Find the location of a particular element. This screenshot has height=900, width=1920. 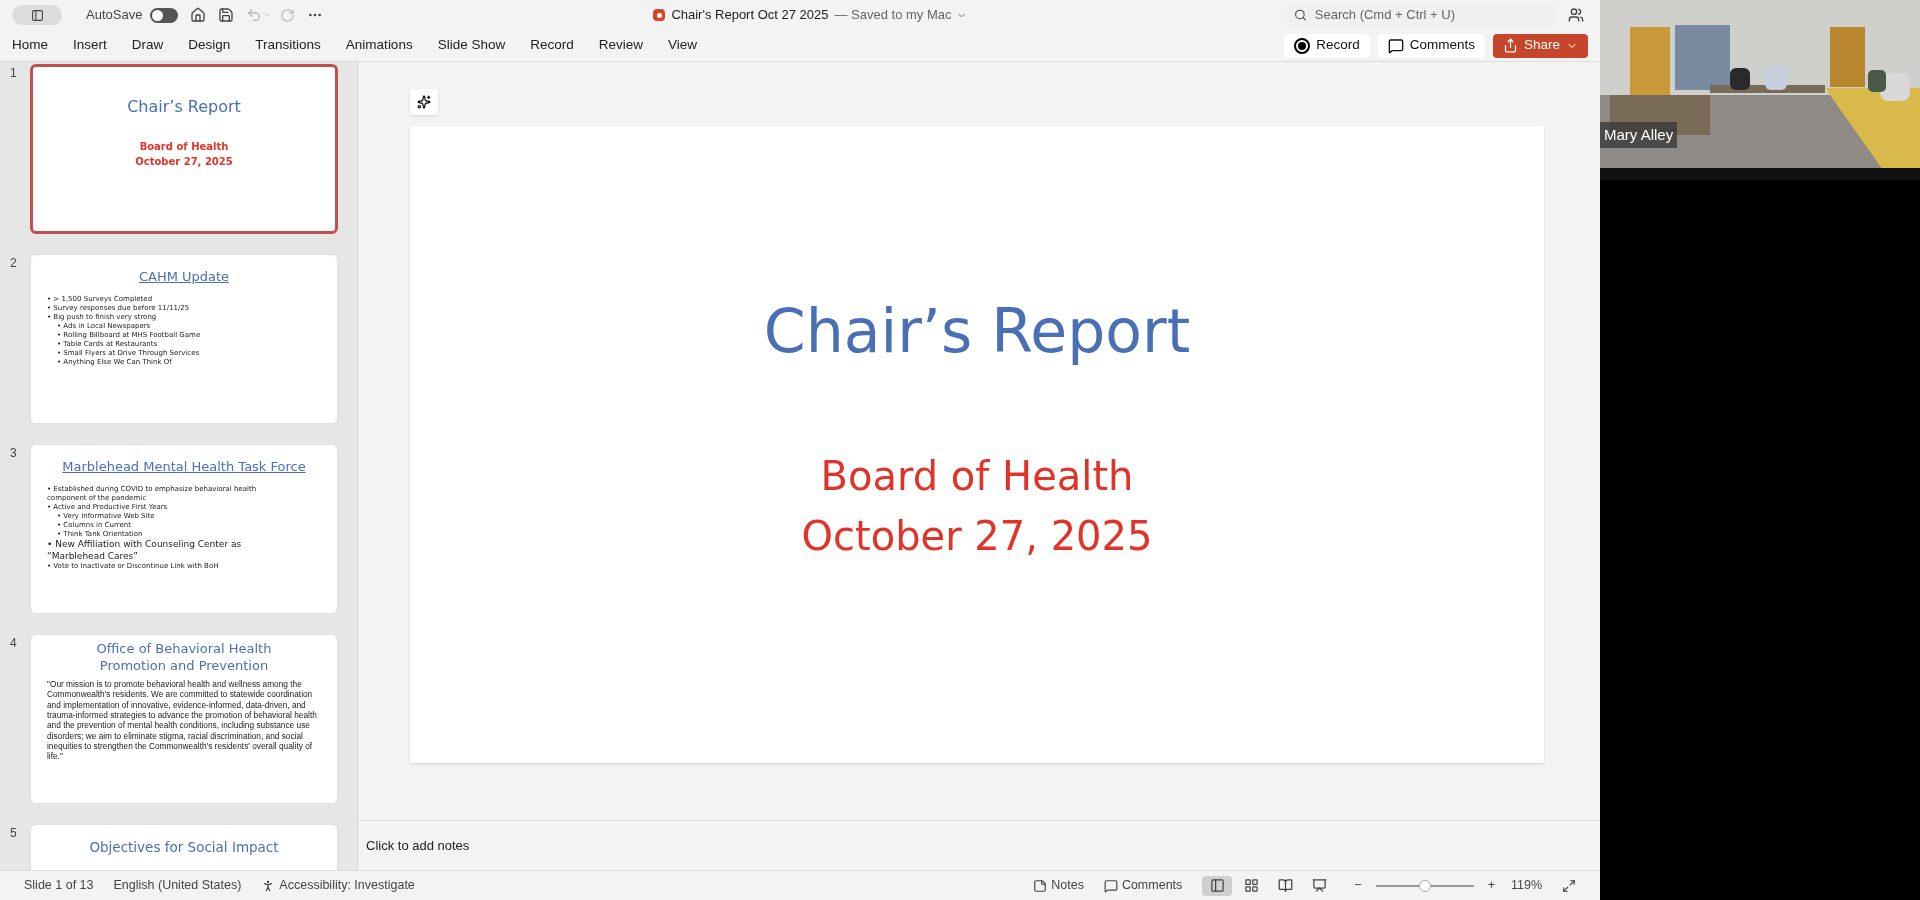

zoom-percent: 119% is located at coordinates (1526, 885).